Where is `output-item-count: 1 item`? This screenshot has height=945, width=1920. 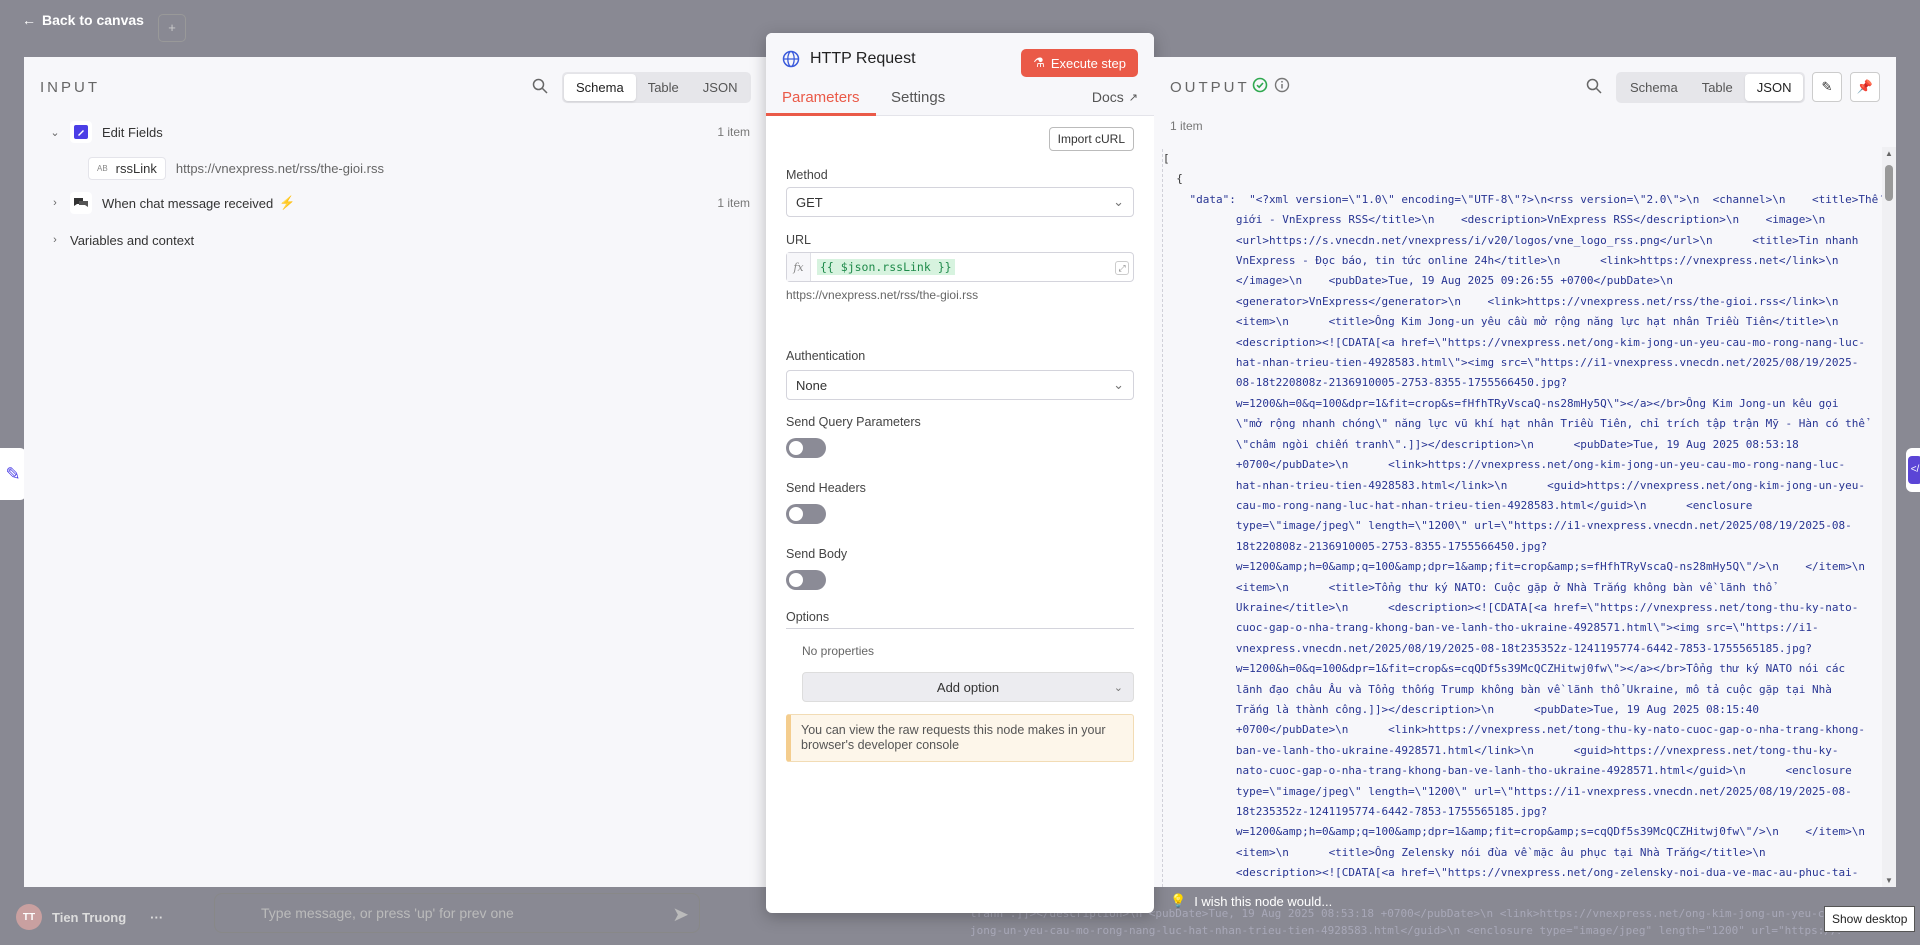
output-item-count: 1 item is located at coordinates (1186, 126).